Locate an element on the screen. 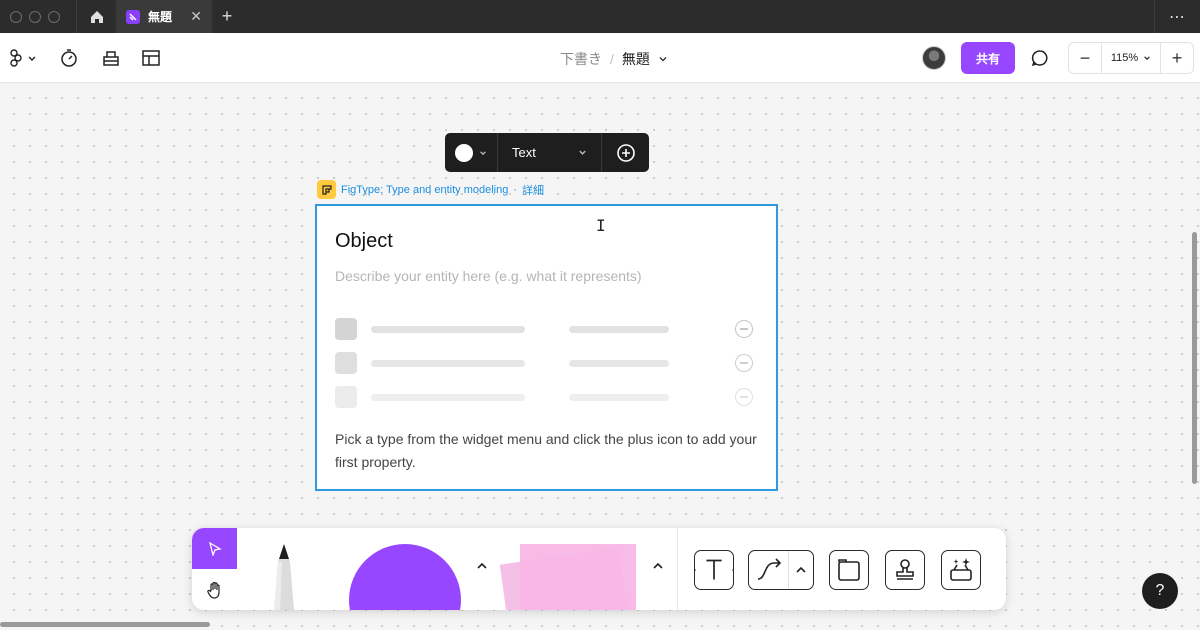 This screenshot has height=630, width=1200. tab-title: 無題 is located at coordinates (160, 17).